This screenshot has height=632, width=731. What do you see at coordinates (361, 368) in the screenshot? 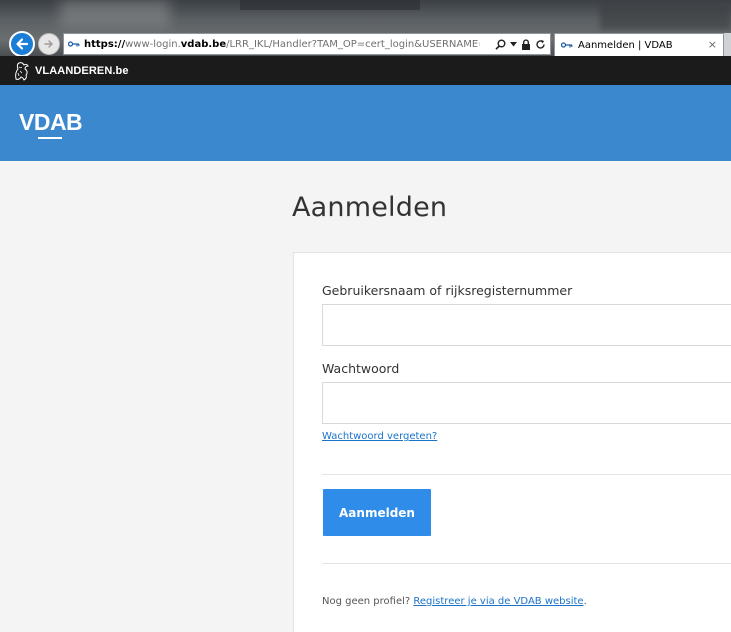
I see `password-label: Wachtwoord` at bounding box center [361, 368].